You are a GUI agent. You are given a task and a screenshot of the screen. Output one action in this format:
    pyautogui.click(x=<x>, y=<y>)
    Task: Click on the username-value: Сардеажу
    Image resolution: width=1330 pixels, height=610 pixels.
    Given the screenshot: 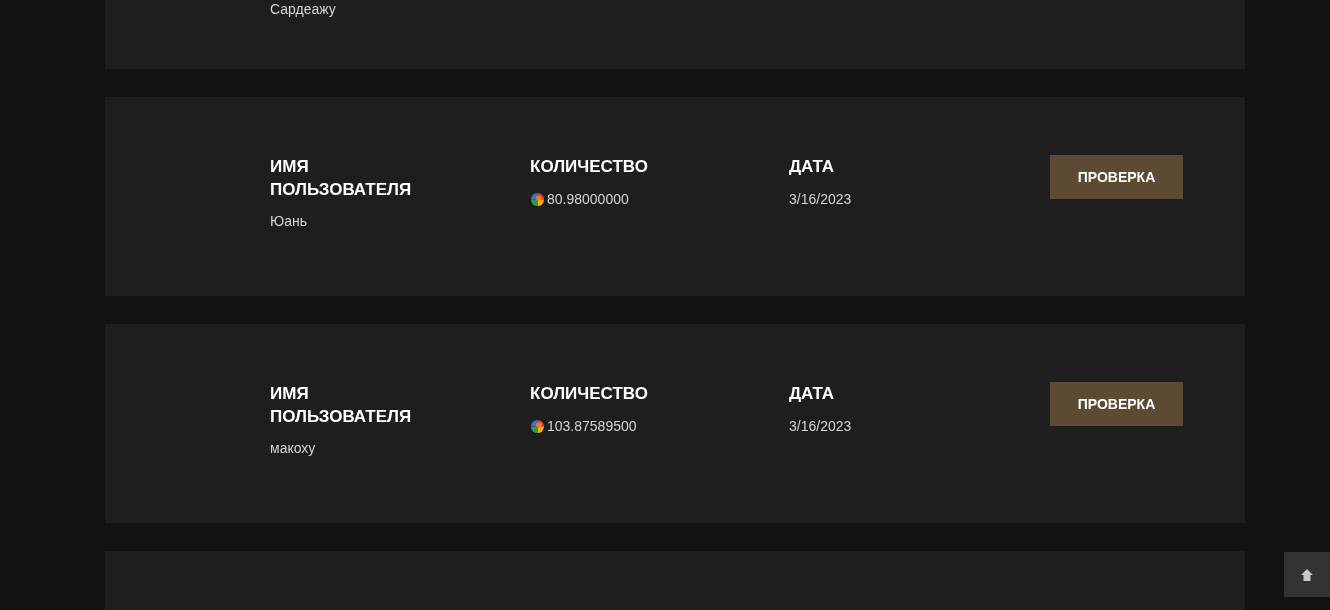 What is the action you would take?
    pyautogui.click(x=303, y=9)
    